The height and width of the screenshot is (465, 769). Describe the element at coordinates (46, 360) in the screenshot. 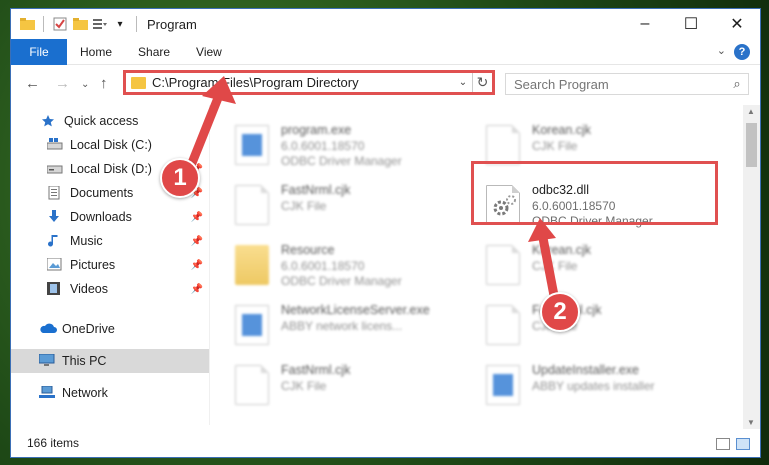

I see `computer-icon` at that location.